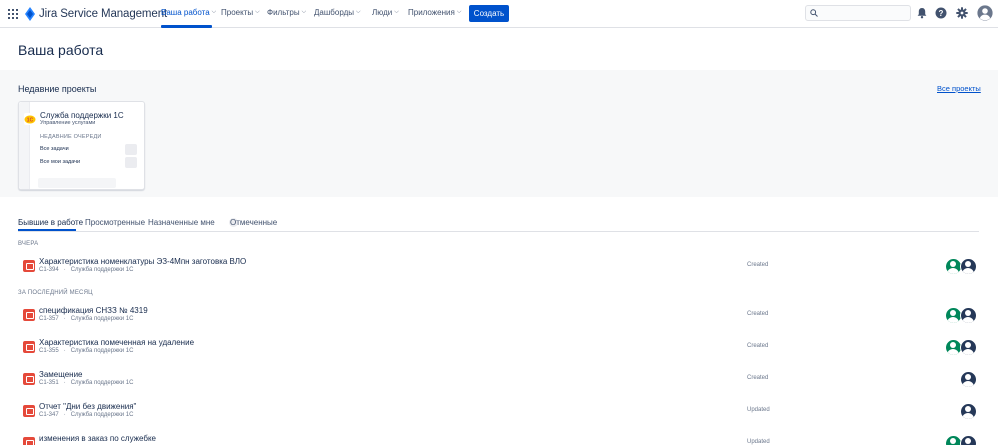  I want to click on nav-label: Фильтры, so click(283, 12).